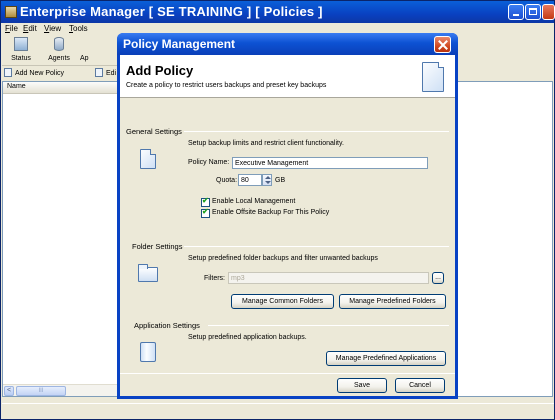 This screenshot has width=555, height=420. What do you see at coordinates (160, 70) in the screenshot?
I see `dialog-heading: Add Policy` at bounding box center [160, 70].